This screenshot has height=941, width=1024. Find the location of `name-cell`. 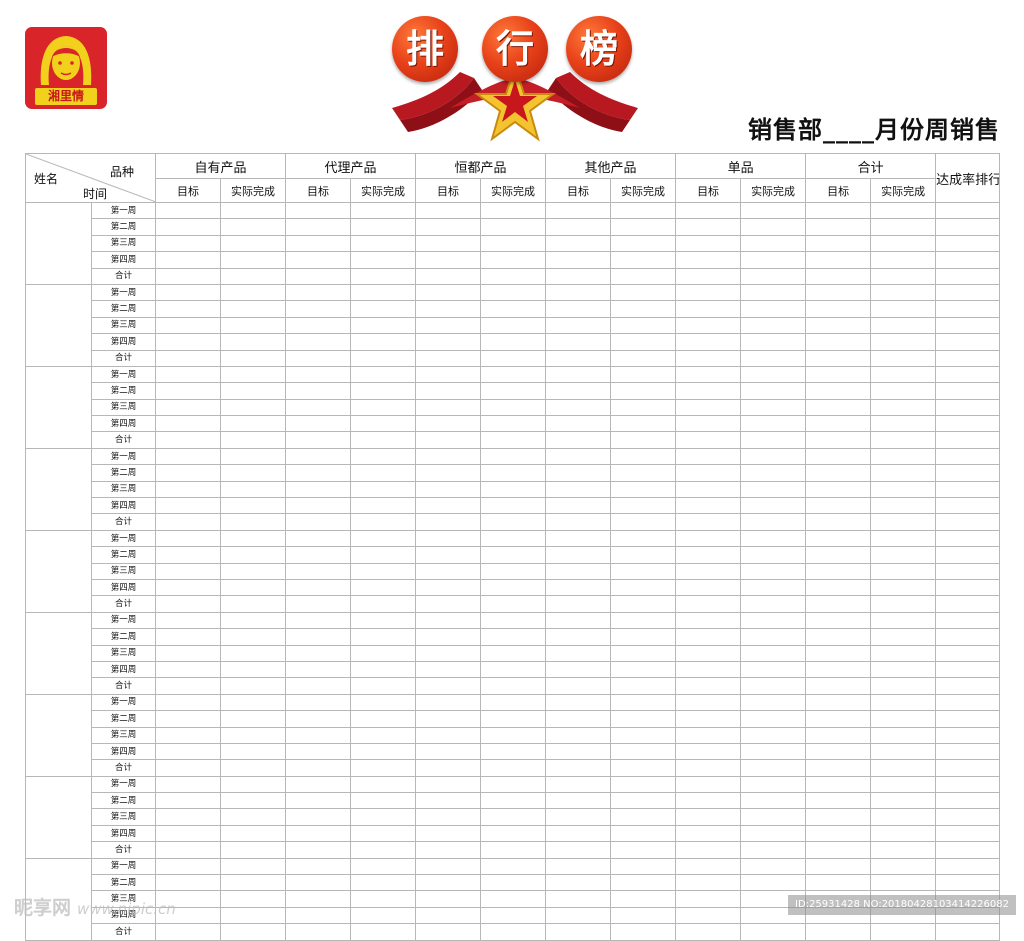

name-cell is located at coordinates (58, 571).